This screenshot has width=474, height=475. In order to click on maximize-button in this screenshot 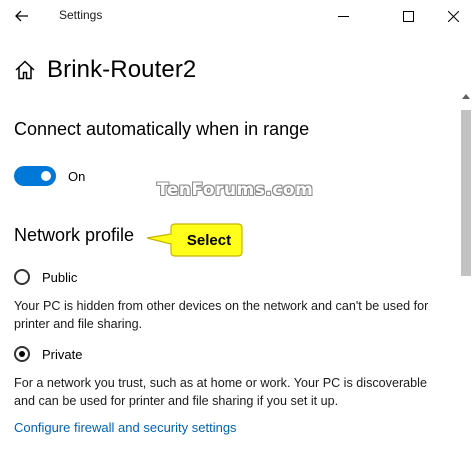, I will do `click(408, 16)`.